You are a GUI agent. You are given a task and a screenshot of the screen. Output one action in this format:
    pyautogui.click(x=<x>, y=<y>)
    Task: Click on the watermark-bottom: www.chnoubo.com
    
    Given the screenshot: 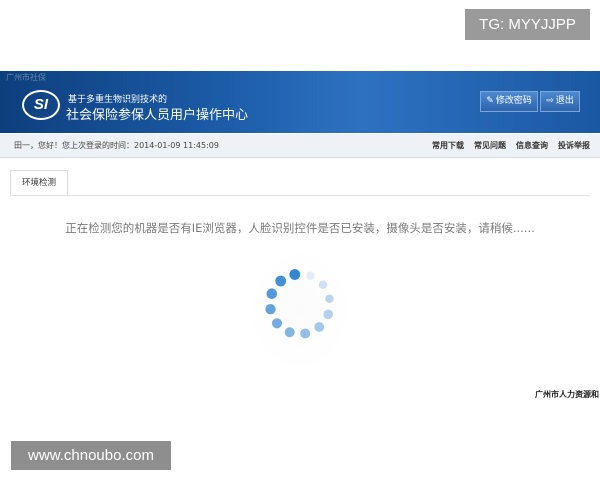 What is the action you would take?
    pyautogui.click(x=91, y=455)
    